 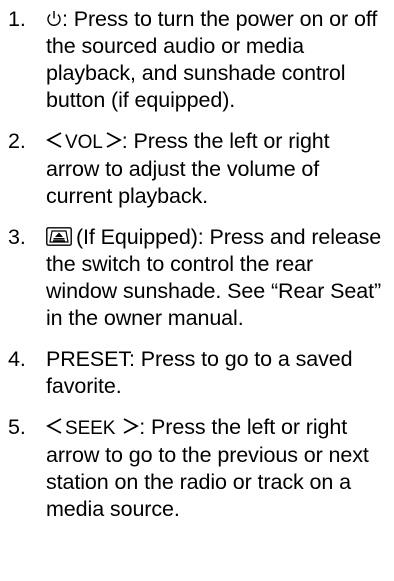 What do you see at coordinates (17, 237) in the screenshot?
I see `item-number: 3.` at bounding box center [17, 237].